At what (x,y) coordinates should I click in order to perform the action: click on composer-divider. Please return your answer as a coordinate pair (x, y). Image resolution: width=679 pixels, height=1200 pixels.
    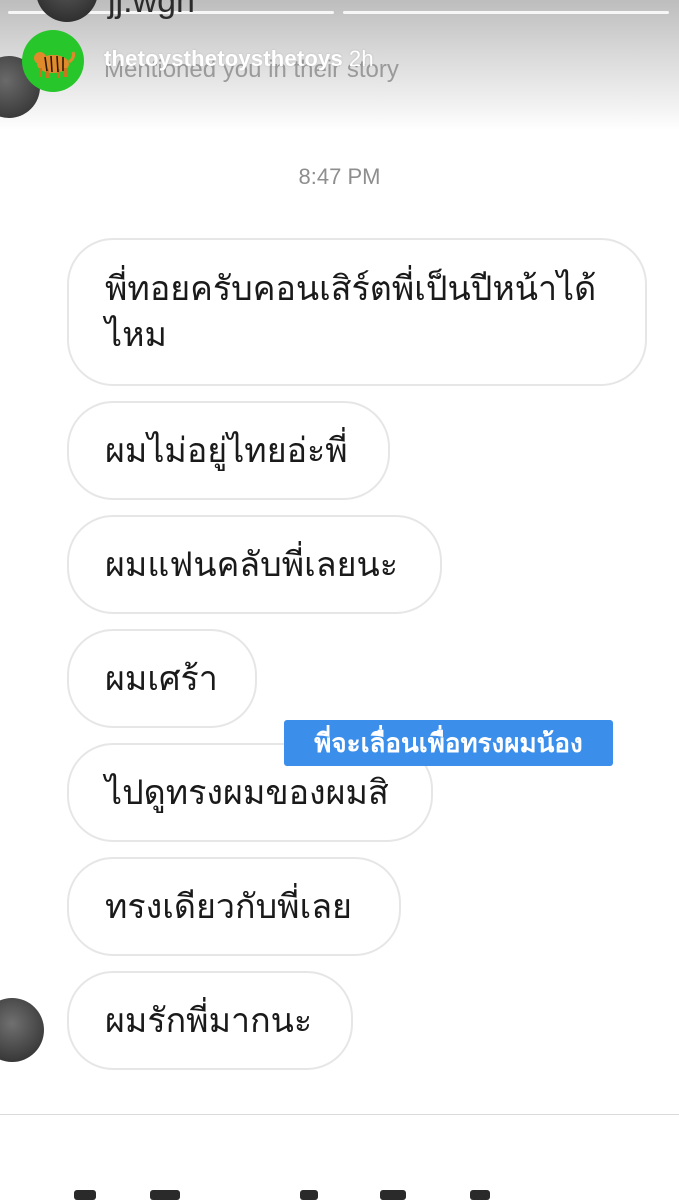
    Looking at the image, I should click on (339, 1114).